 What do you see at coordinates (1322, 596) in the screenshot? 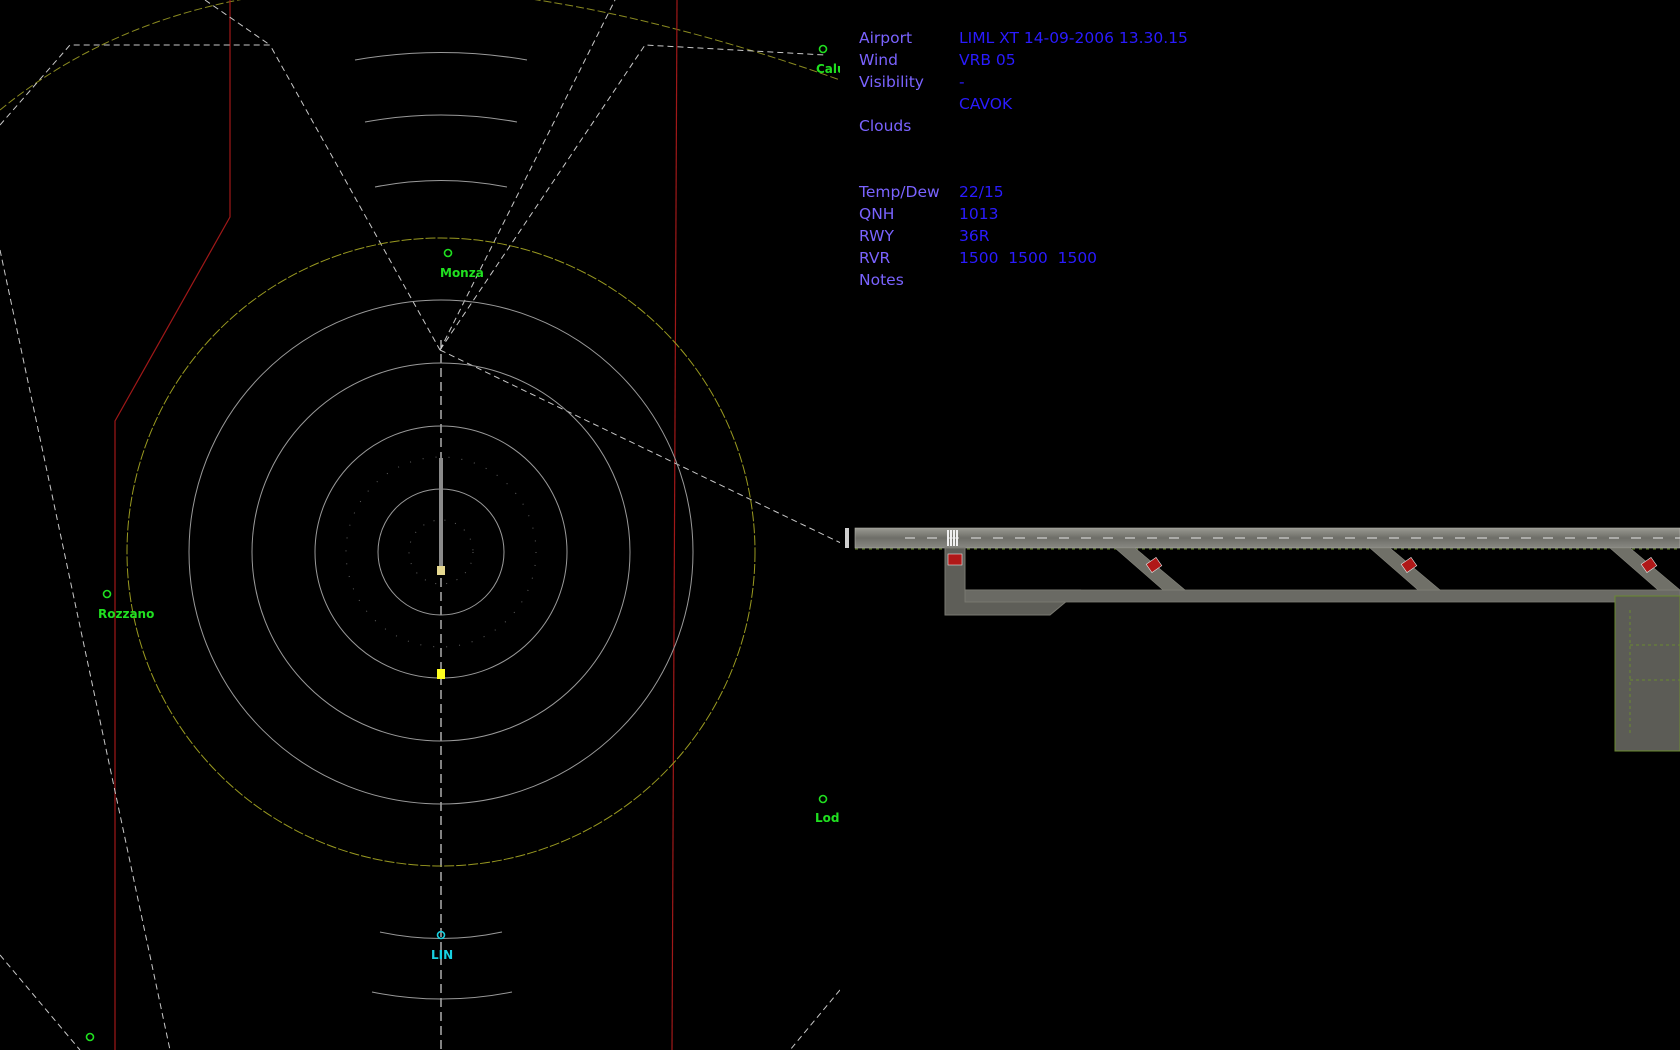
I see `parallel-taxiway` at bounding box center [1322, 596].